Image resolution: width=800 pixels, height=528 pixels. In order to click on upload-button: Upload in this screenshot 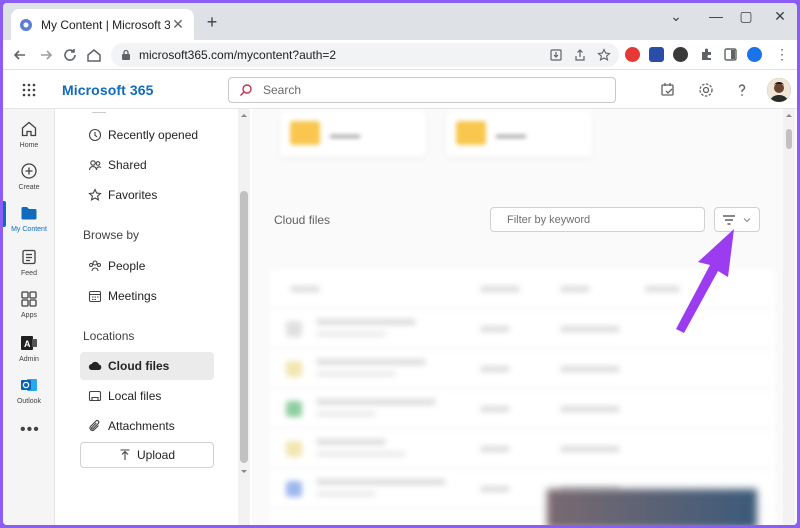, I will do `click(147, 455)`.